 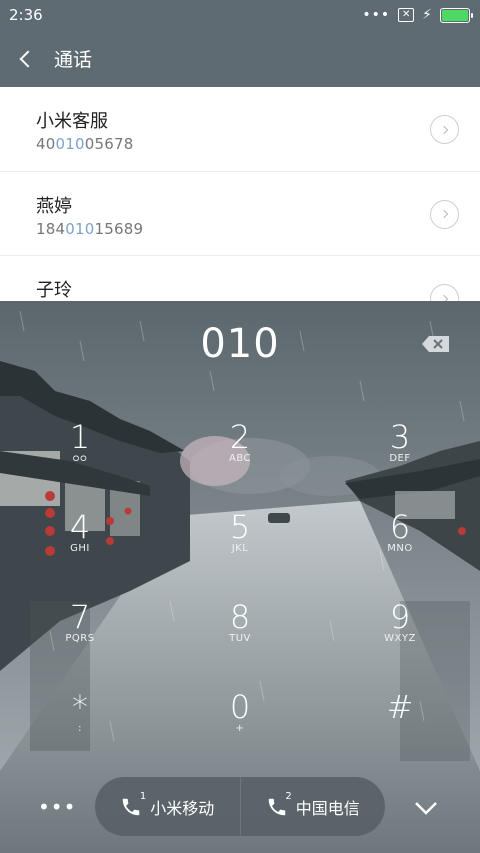 I want to click on status-time: 2:36, so click(x=26, y=15).